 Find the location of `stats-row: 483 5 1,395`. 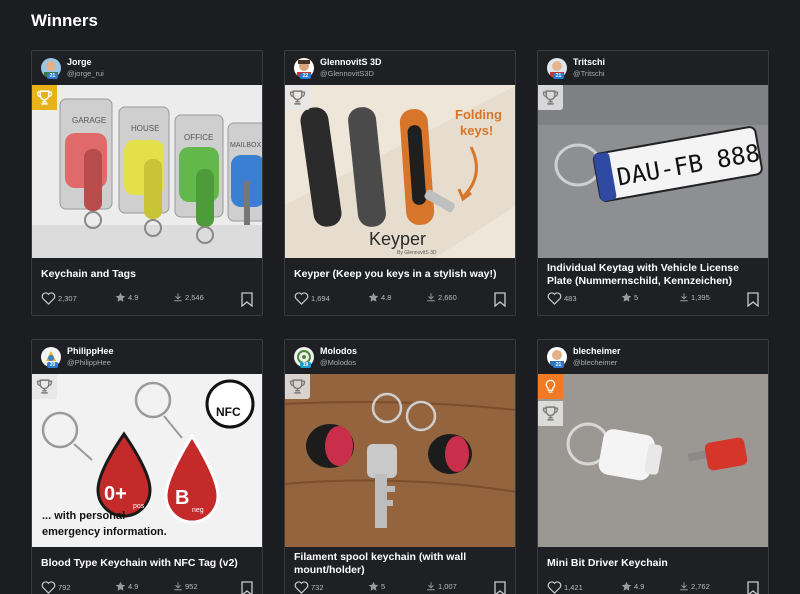

stats-row: 483 5 1,395 is located at coordinates (653, 300).